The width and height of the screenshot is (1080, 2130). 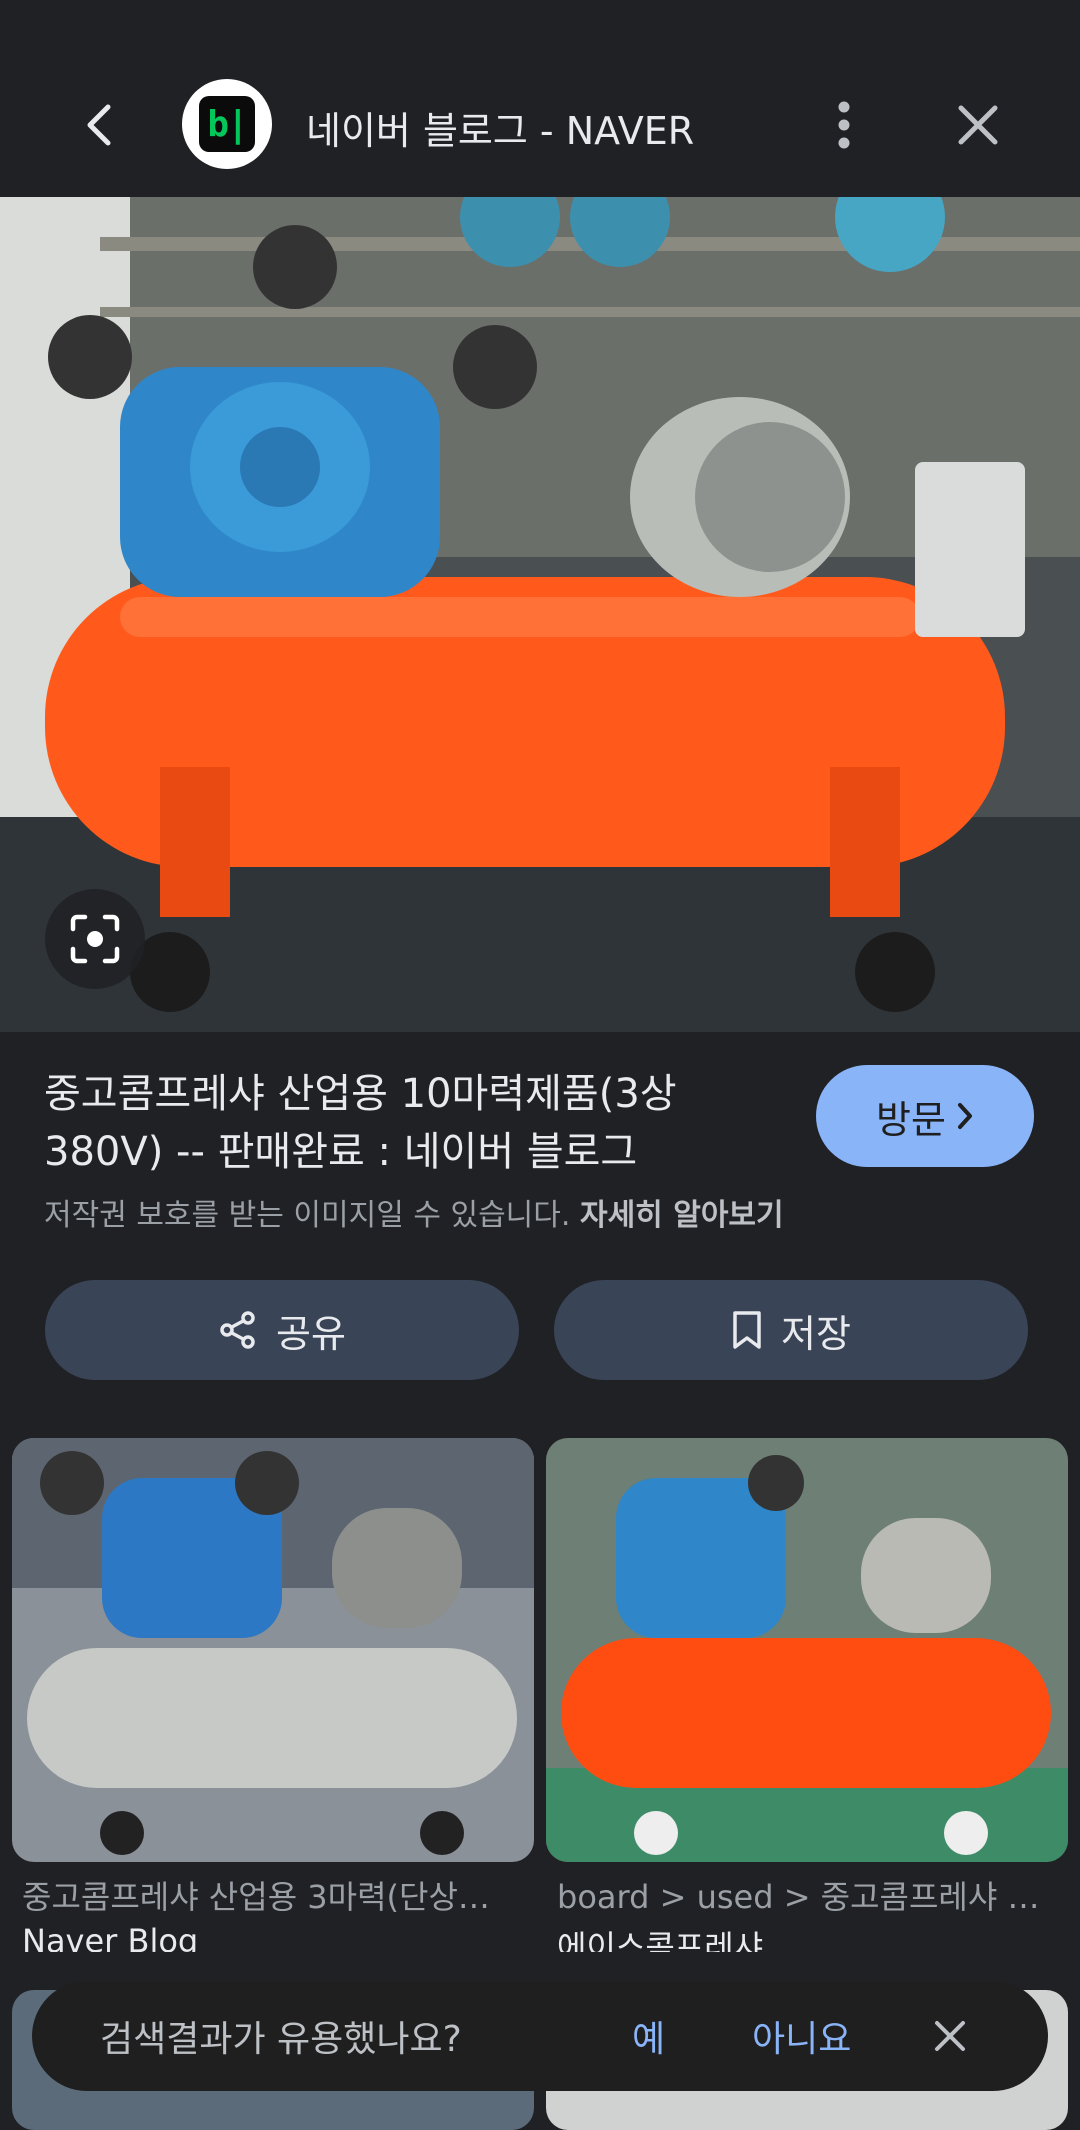 I want to click on related-source-1: Naver Blog, so click(x=110, y=1937).